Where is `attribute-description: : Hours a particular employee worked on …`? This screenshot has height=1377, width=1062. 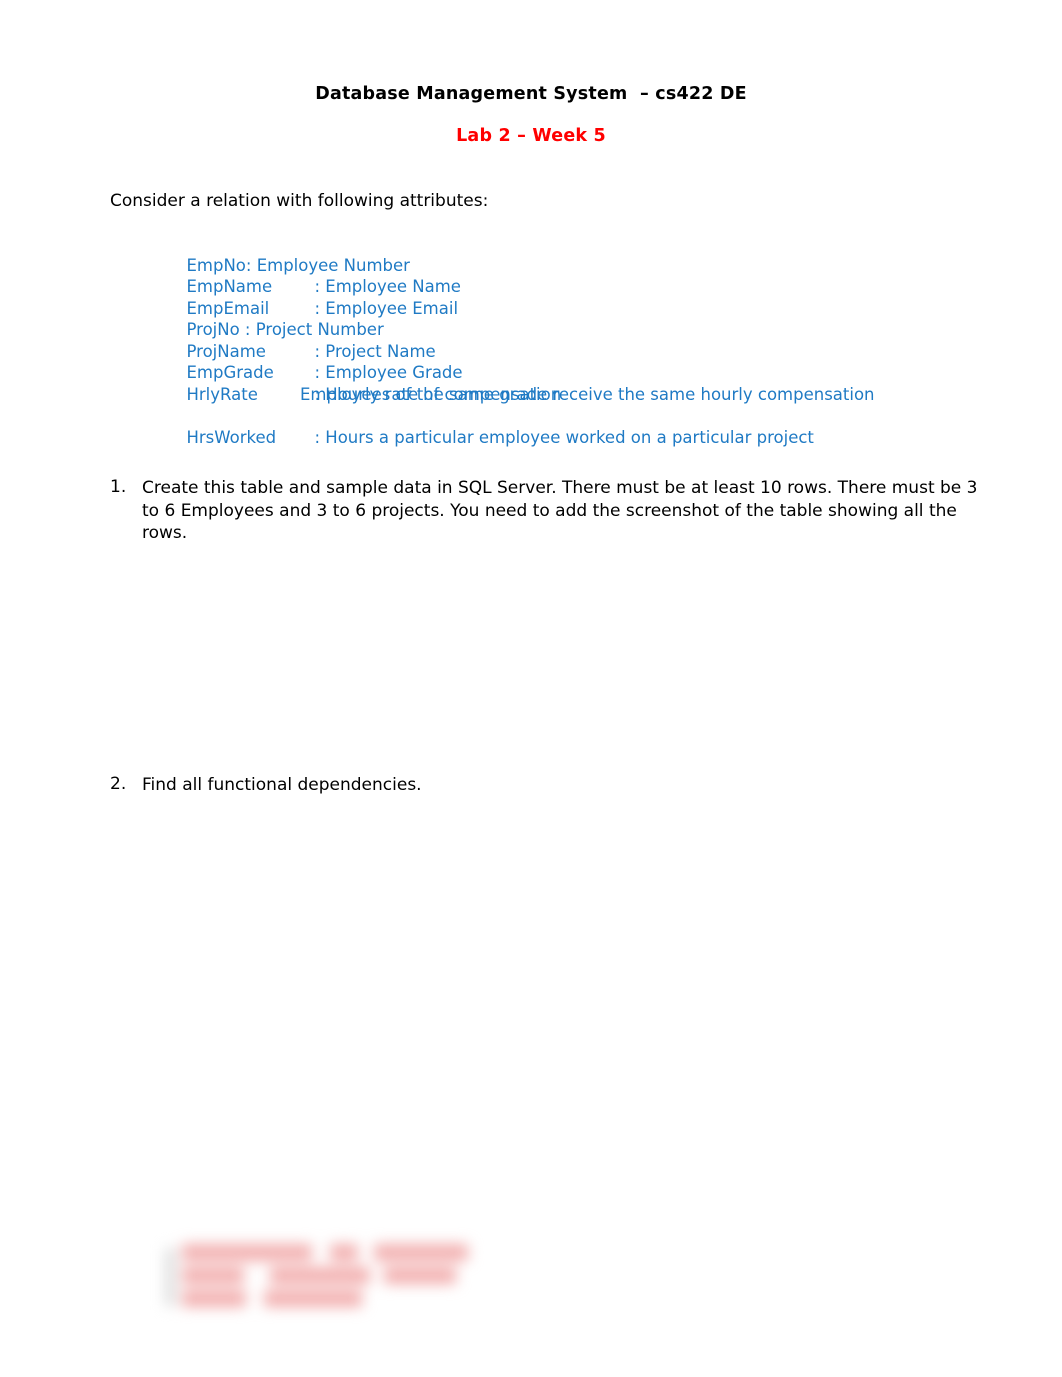
attribute-description: : Hours a particular employee worked on … is located at coordinates (564, 437).